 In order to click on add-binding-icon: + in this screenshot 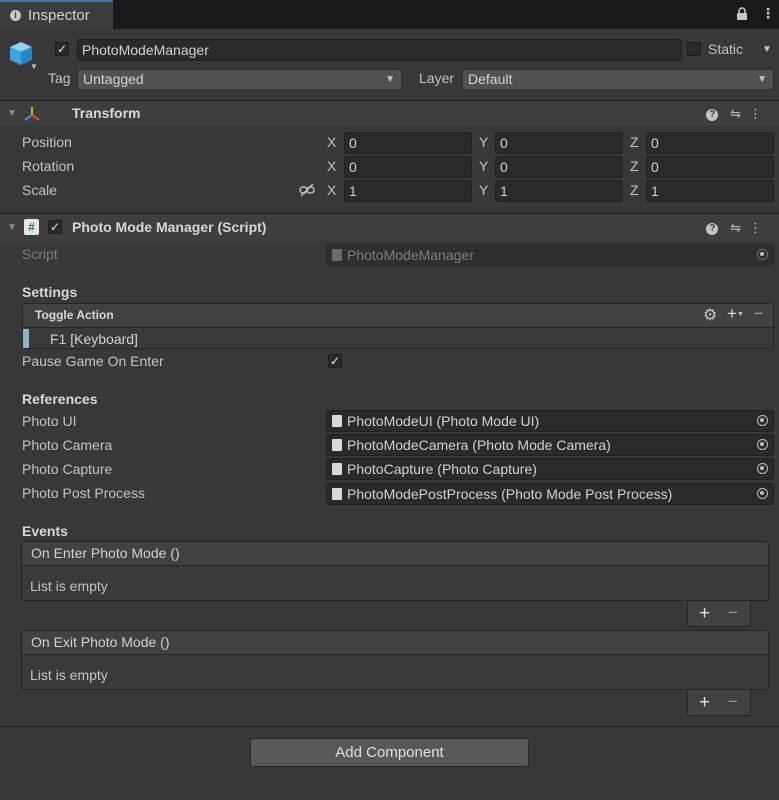, I will do `click(732, 314)`.